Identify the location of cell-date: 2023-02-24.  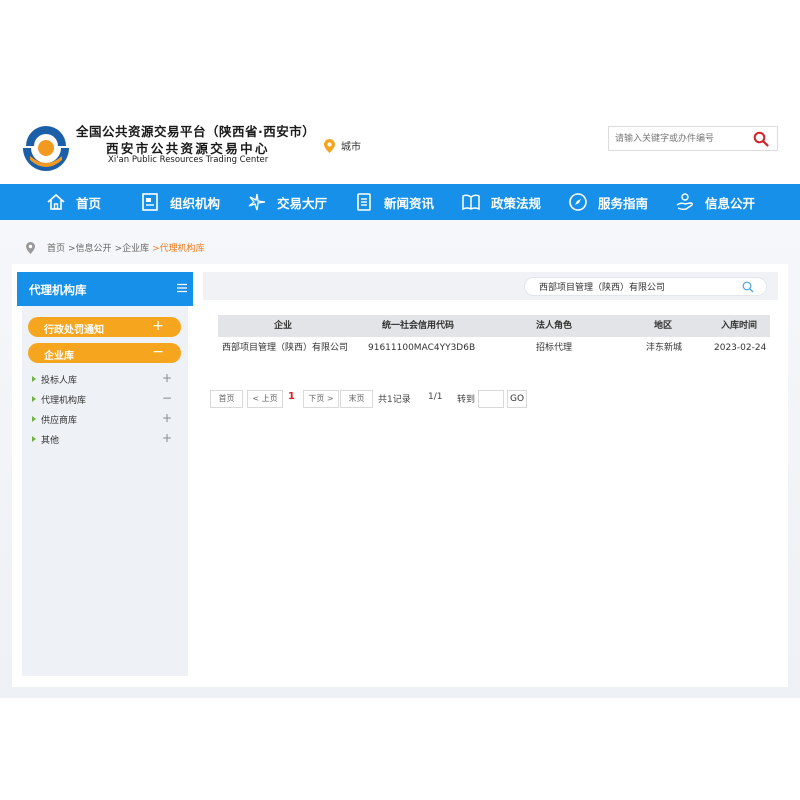
(740, 348).